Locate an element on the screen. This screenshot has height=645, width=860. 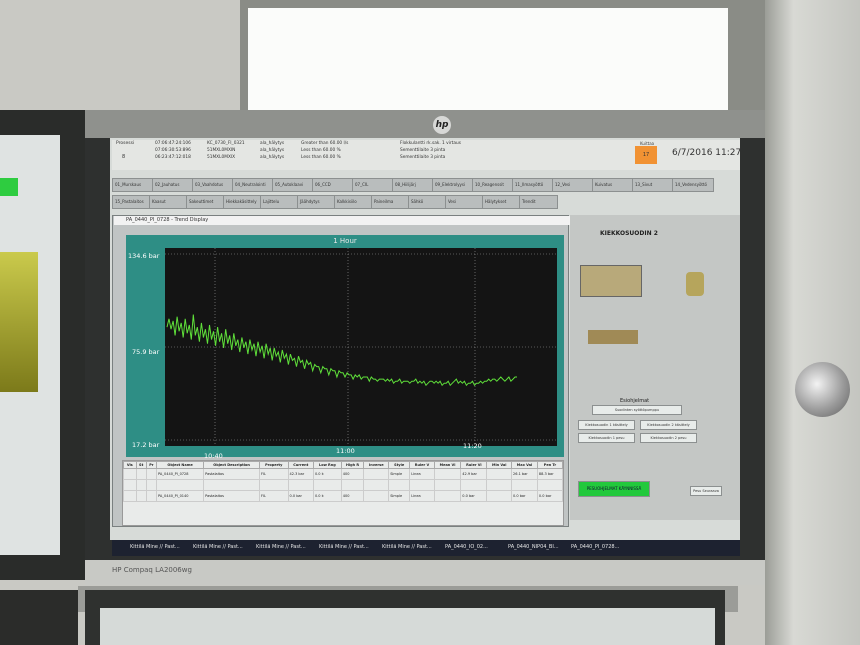
left-monitor-lower is located at coordinates (39, 617).